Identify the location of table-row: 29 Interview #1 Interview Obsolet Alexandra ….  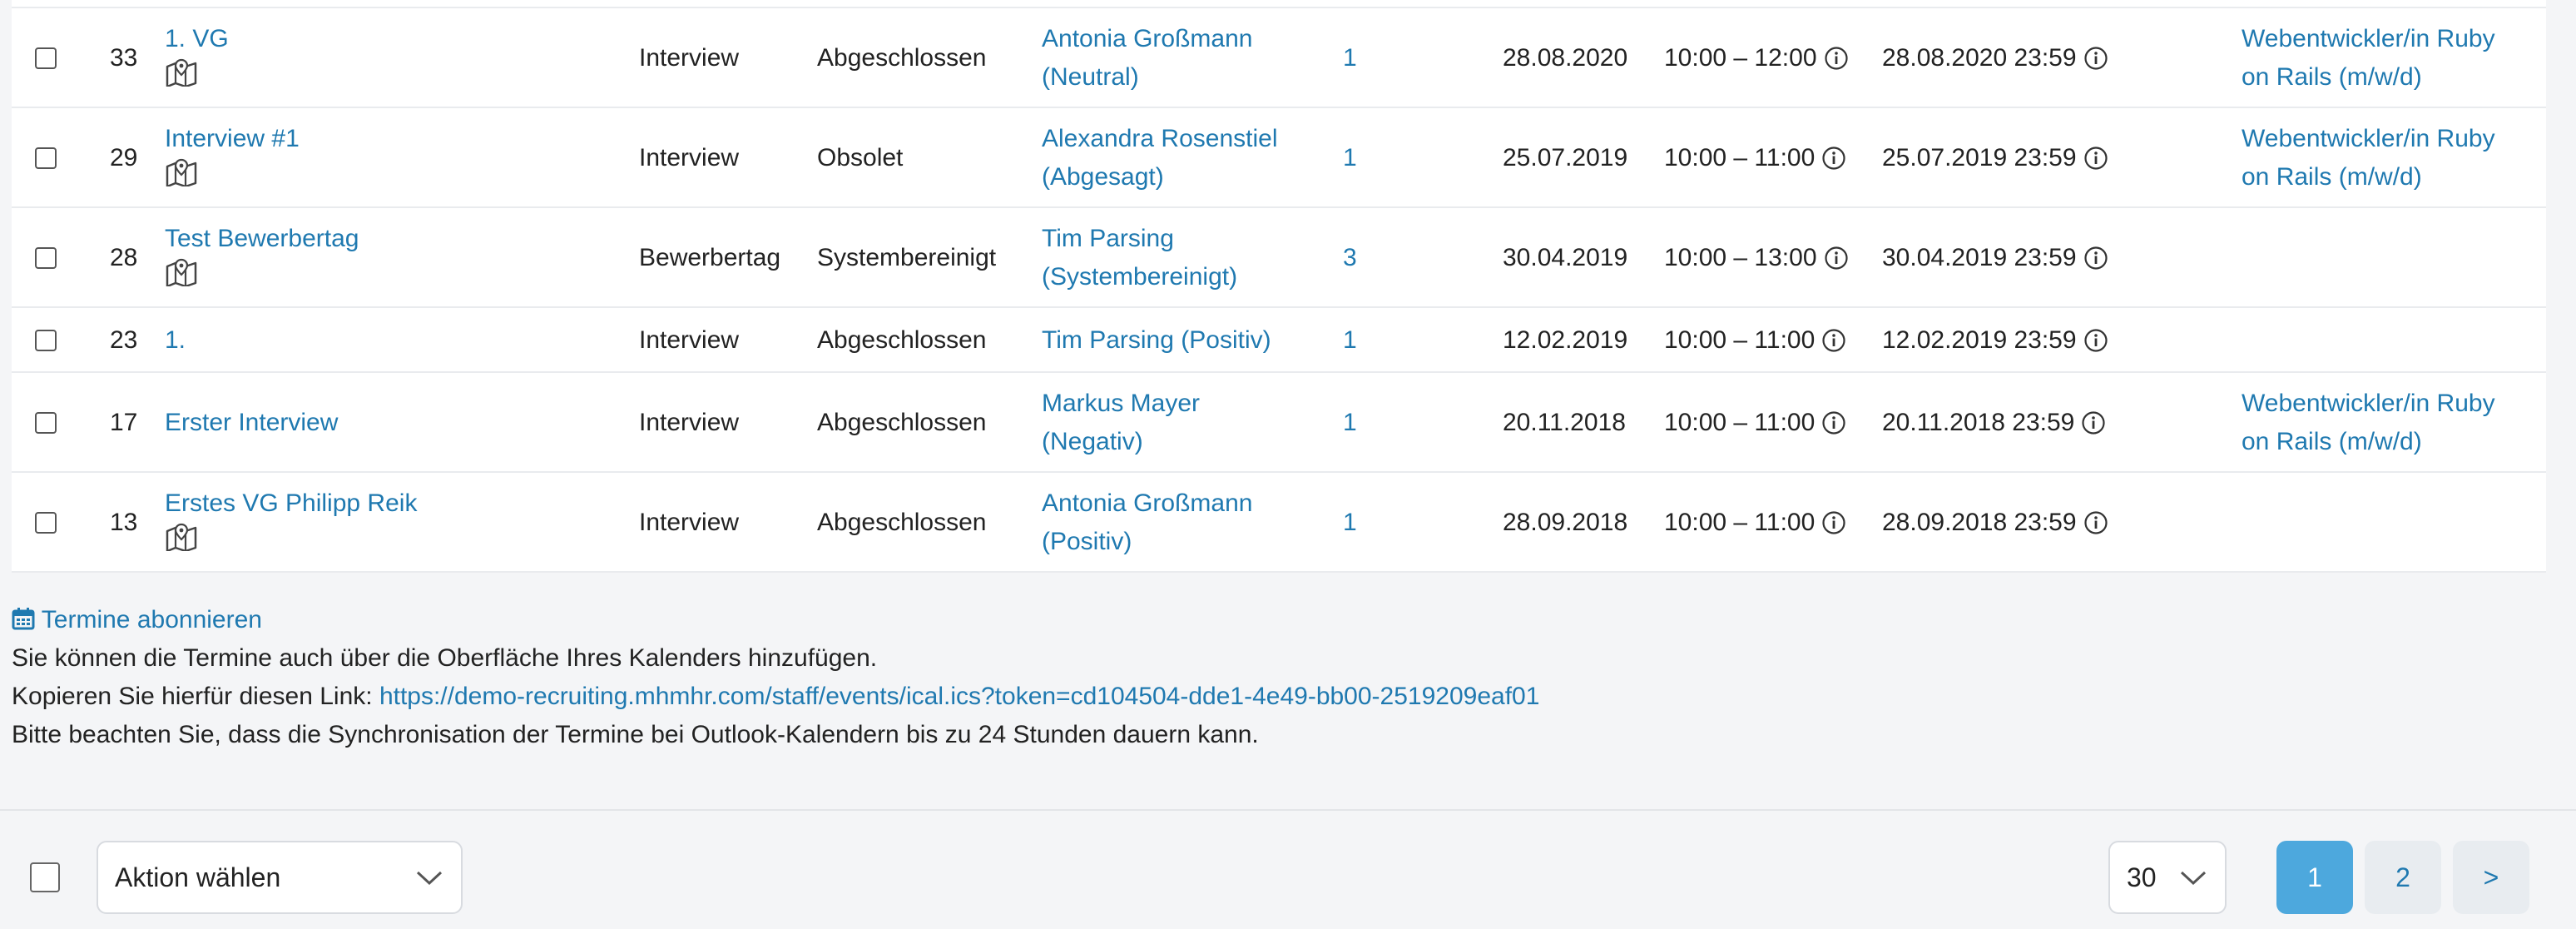
(1279, 156).